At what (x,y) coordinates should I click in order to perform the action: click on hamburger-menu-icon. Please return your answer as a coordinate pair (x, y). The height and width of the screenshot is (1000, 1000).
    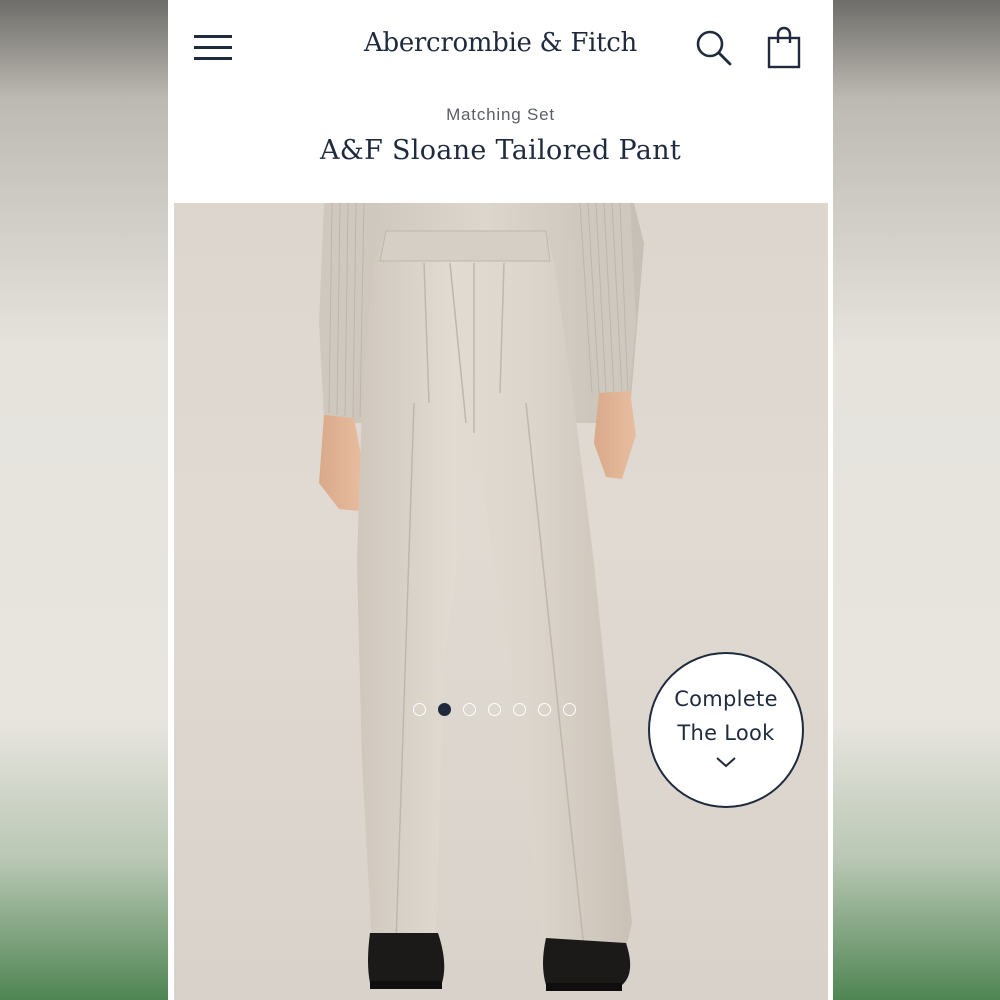
    Looking at the image, I should click on (213, 48).